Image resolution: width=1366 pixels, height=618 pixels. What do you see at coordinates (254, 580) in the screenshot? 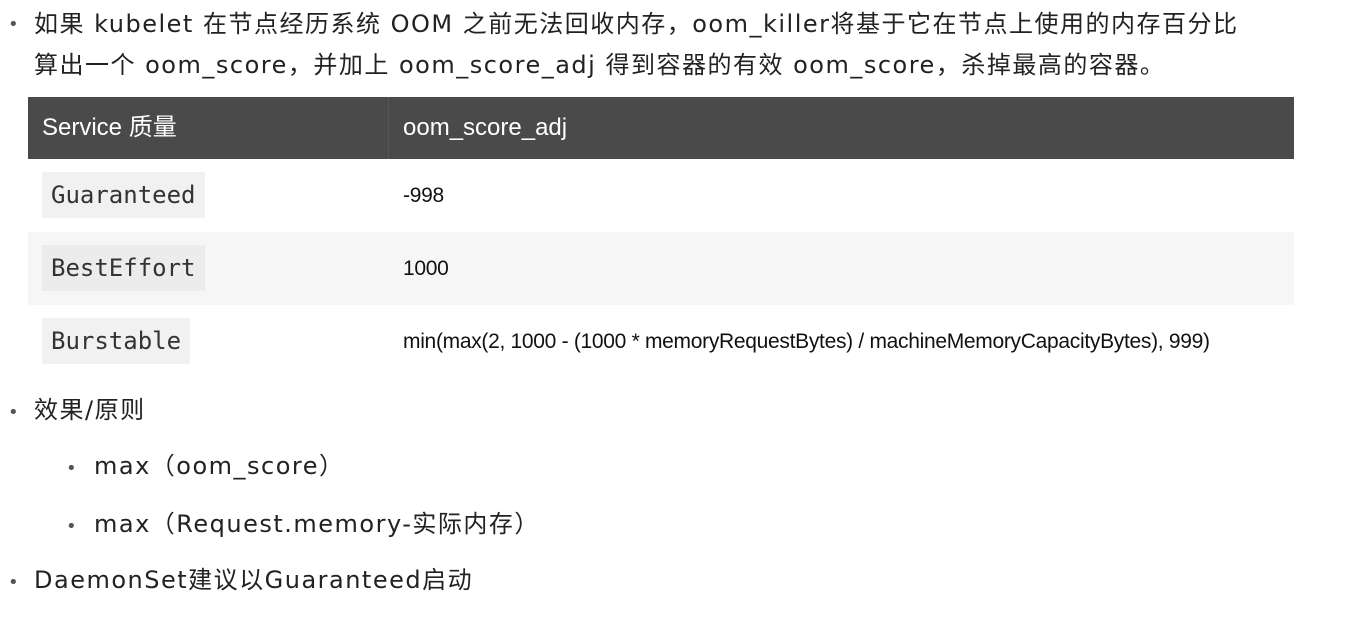
I see `daemonset-guaranteed-text: DaemonSet建议以Guaranteed启动` at bounding box center [254, 580].